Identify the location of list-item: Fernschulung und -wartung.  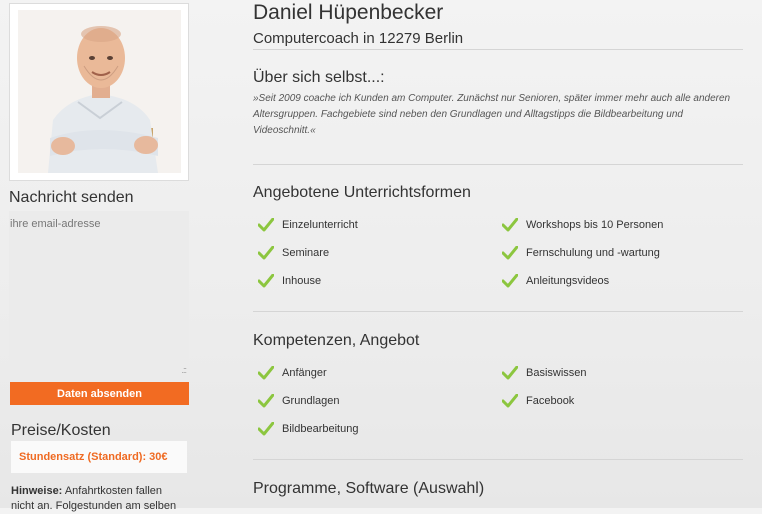
(581, 253).